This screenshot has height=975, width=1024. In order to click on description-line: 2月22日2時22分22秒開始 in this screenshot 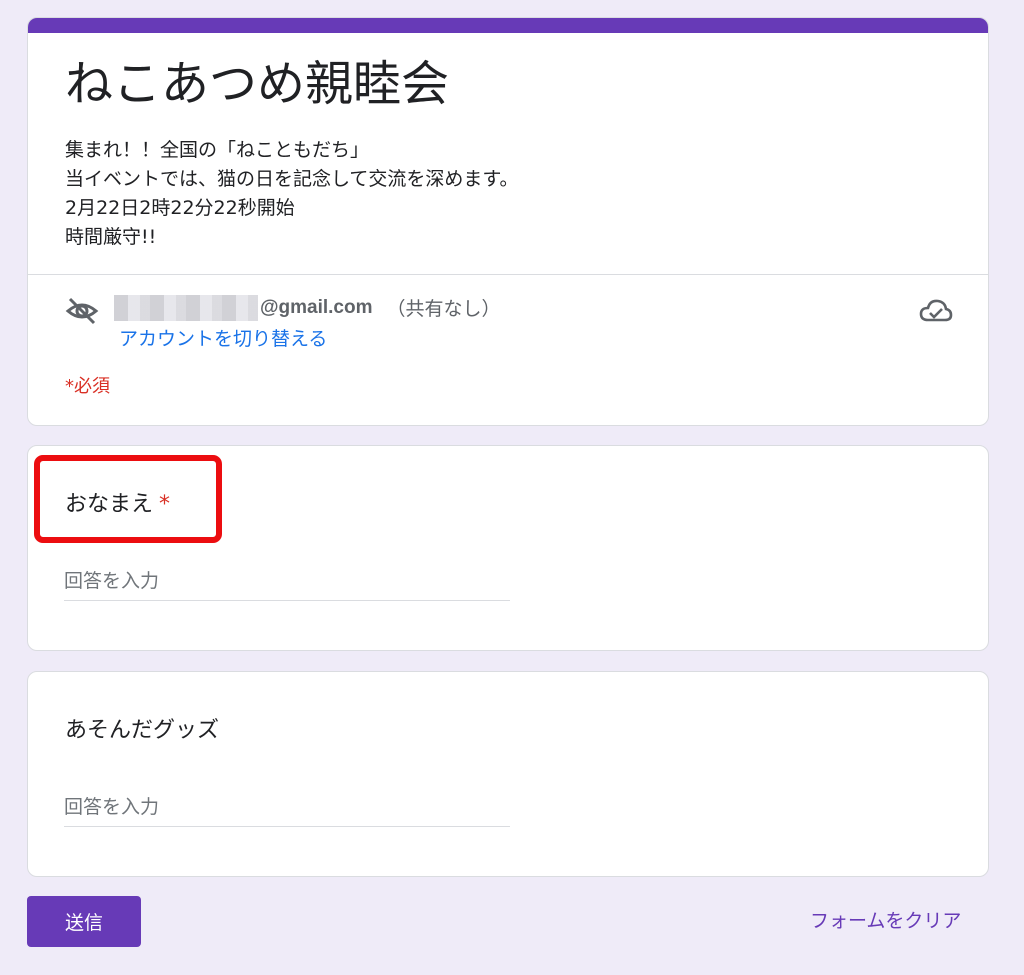, I will do `click(180, 208)`.